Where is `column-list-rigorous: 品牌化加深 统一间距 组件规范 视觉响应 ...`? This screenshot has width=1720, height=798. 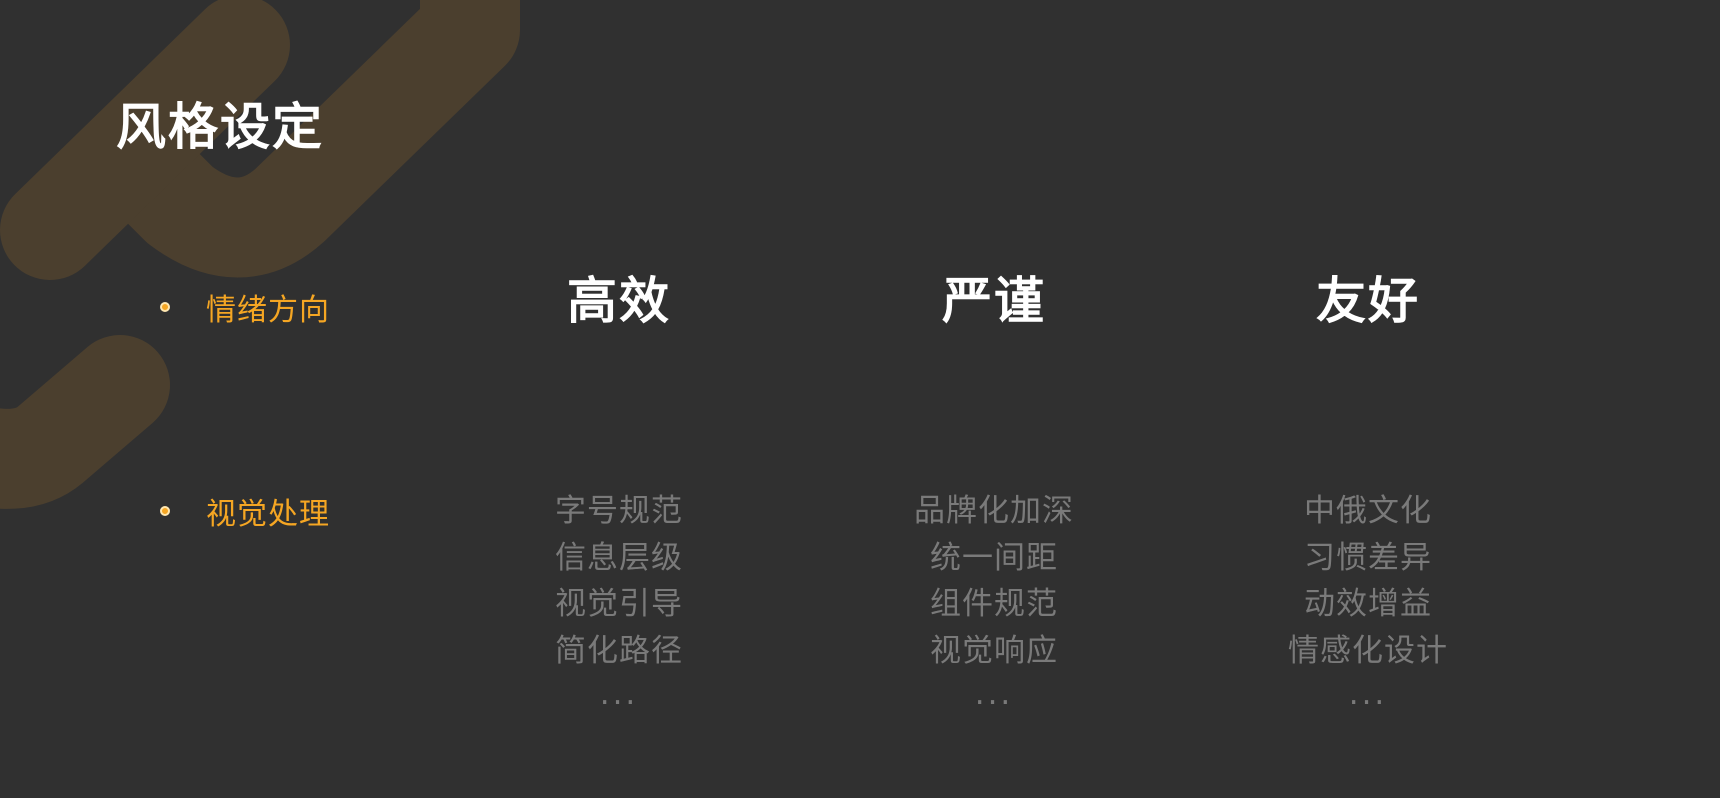
column-list-rigorous: 品牌化加深 统一间距 组件规范 视觉响应 ... is located at coordinates (994, 601).